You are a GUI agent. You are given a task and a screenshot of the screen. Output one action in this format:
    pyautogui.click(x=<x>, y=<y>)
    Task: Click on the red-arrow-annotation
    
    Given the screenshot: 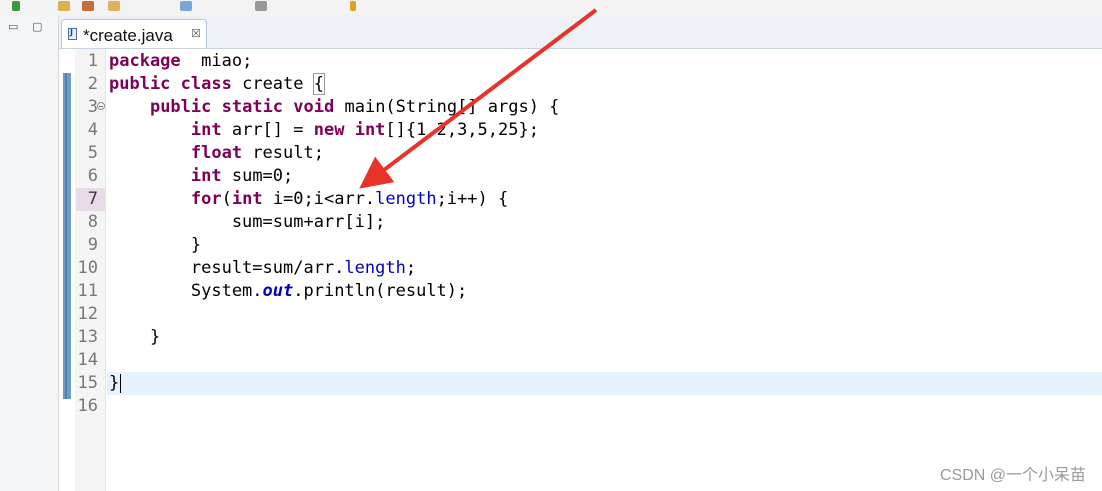 What is the action you would take?
    pyautogui.click(x=478, y=98)
    